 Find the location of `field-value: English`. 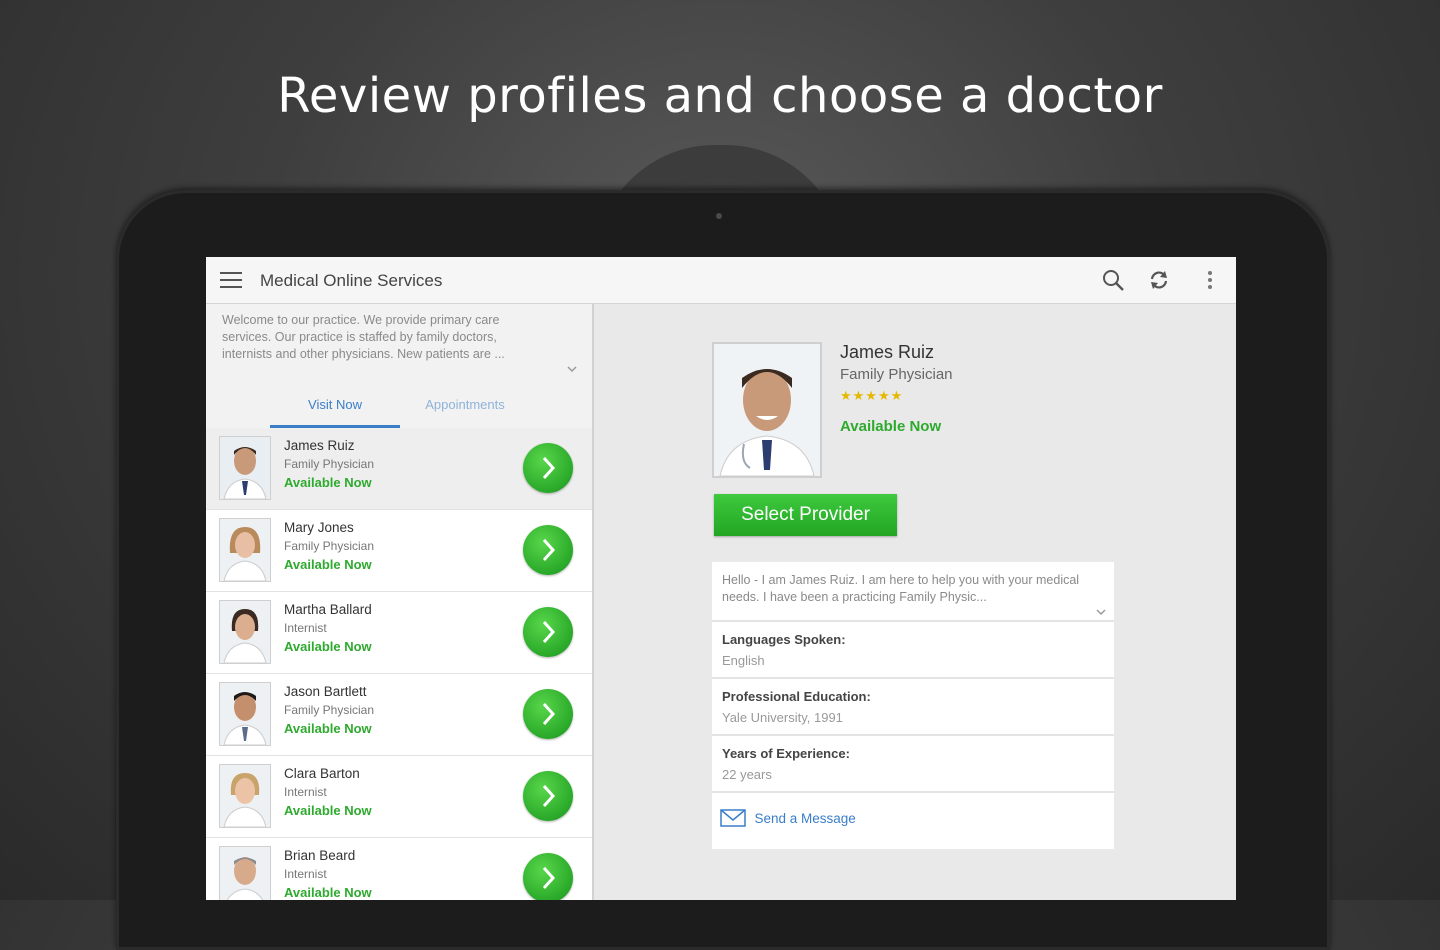

field-value: English is located at coordinates (743, 660).